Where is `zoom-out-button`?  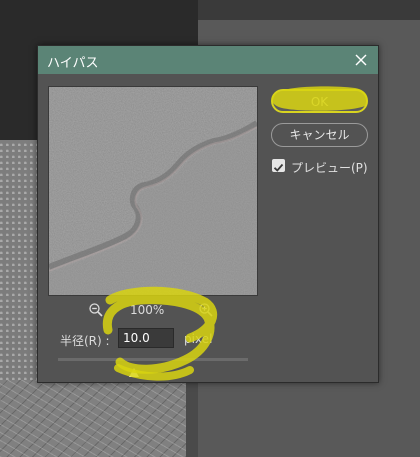 zoom-out-button is located at coordinates (96, 310).